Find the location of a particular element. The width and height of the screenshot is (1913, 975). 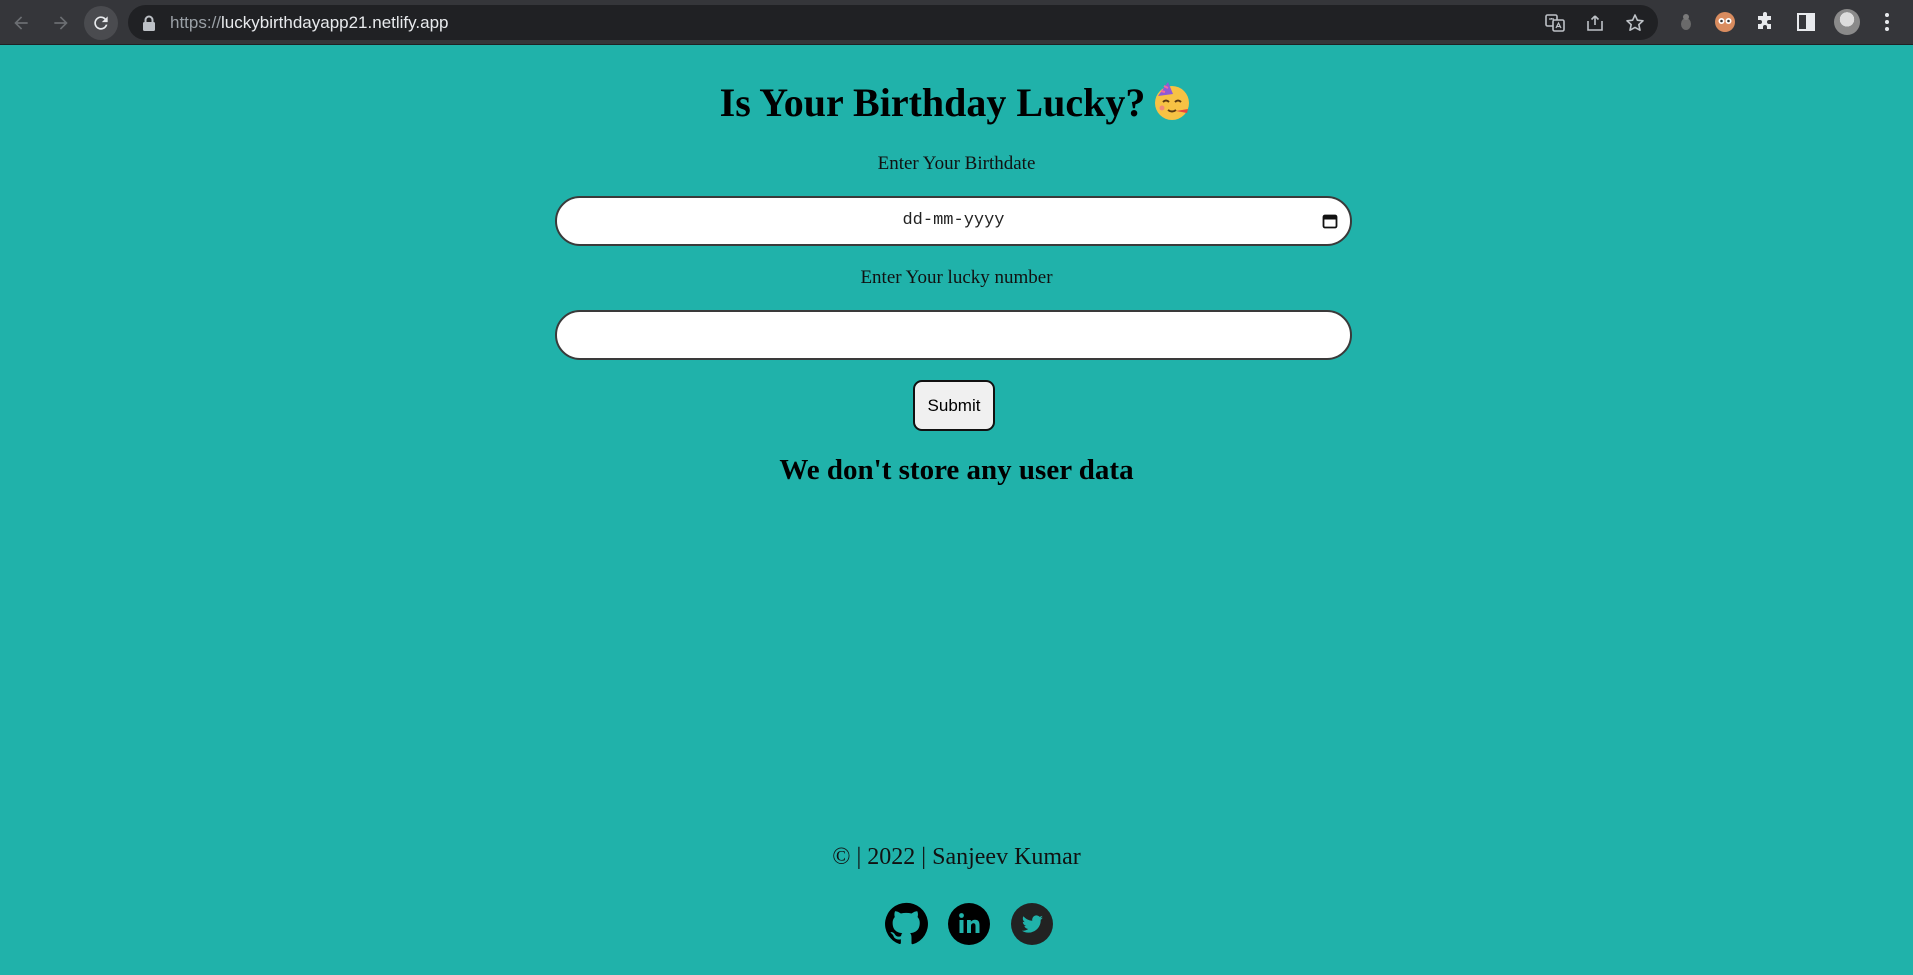

menu-icon is located at coordinates (1887, 22).